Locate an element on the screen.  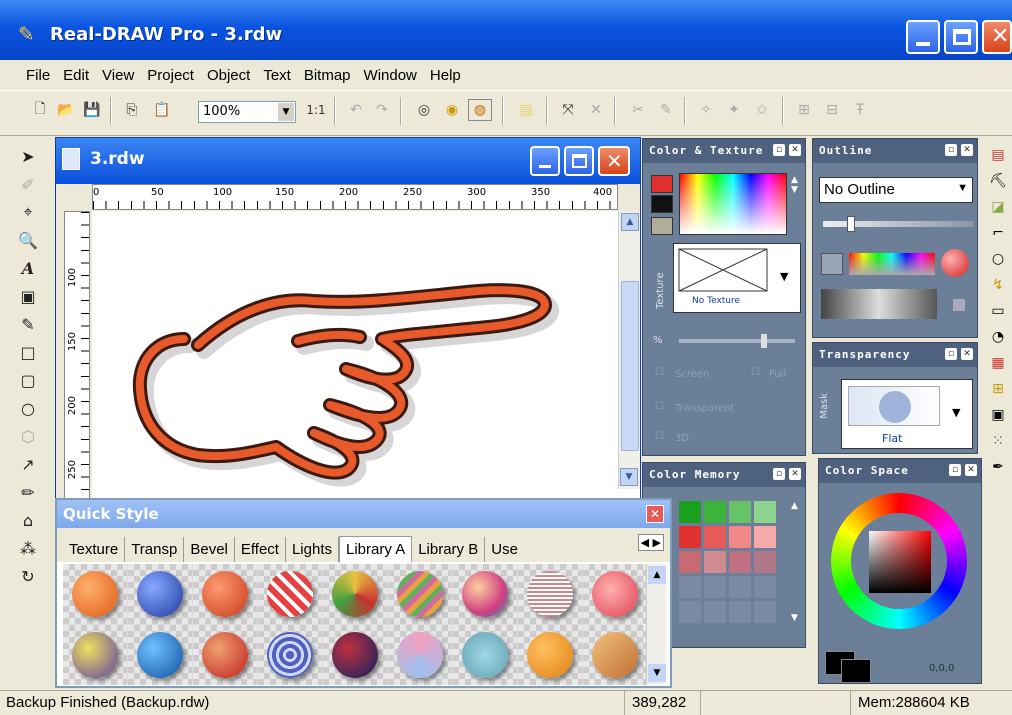
menu-bitmap: Bitmap is located at coordinates (327, 75).